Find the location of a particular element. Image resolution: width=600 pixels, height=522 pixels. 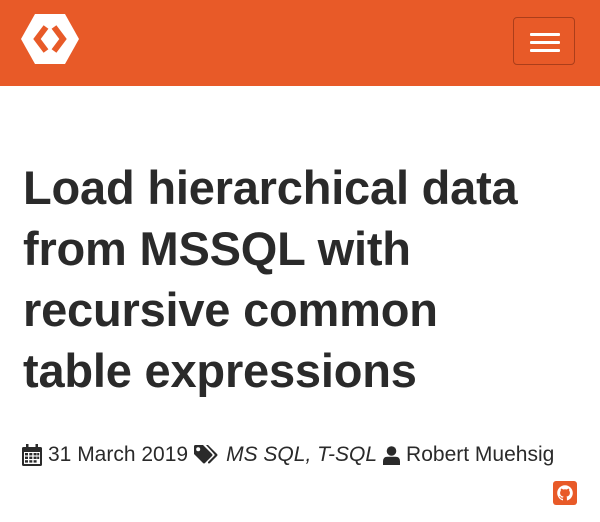

title-line: from MSSQL with is located at coordinates (217, 248).